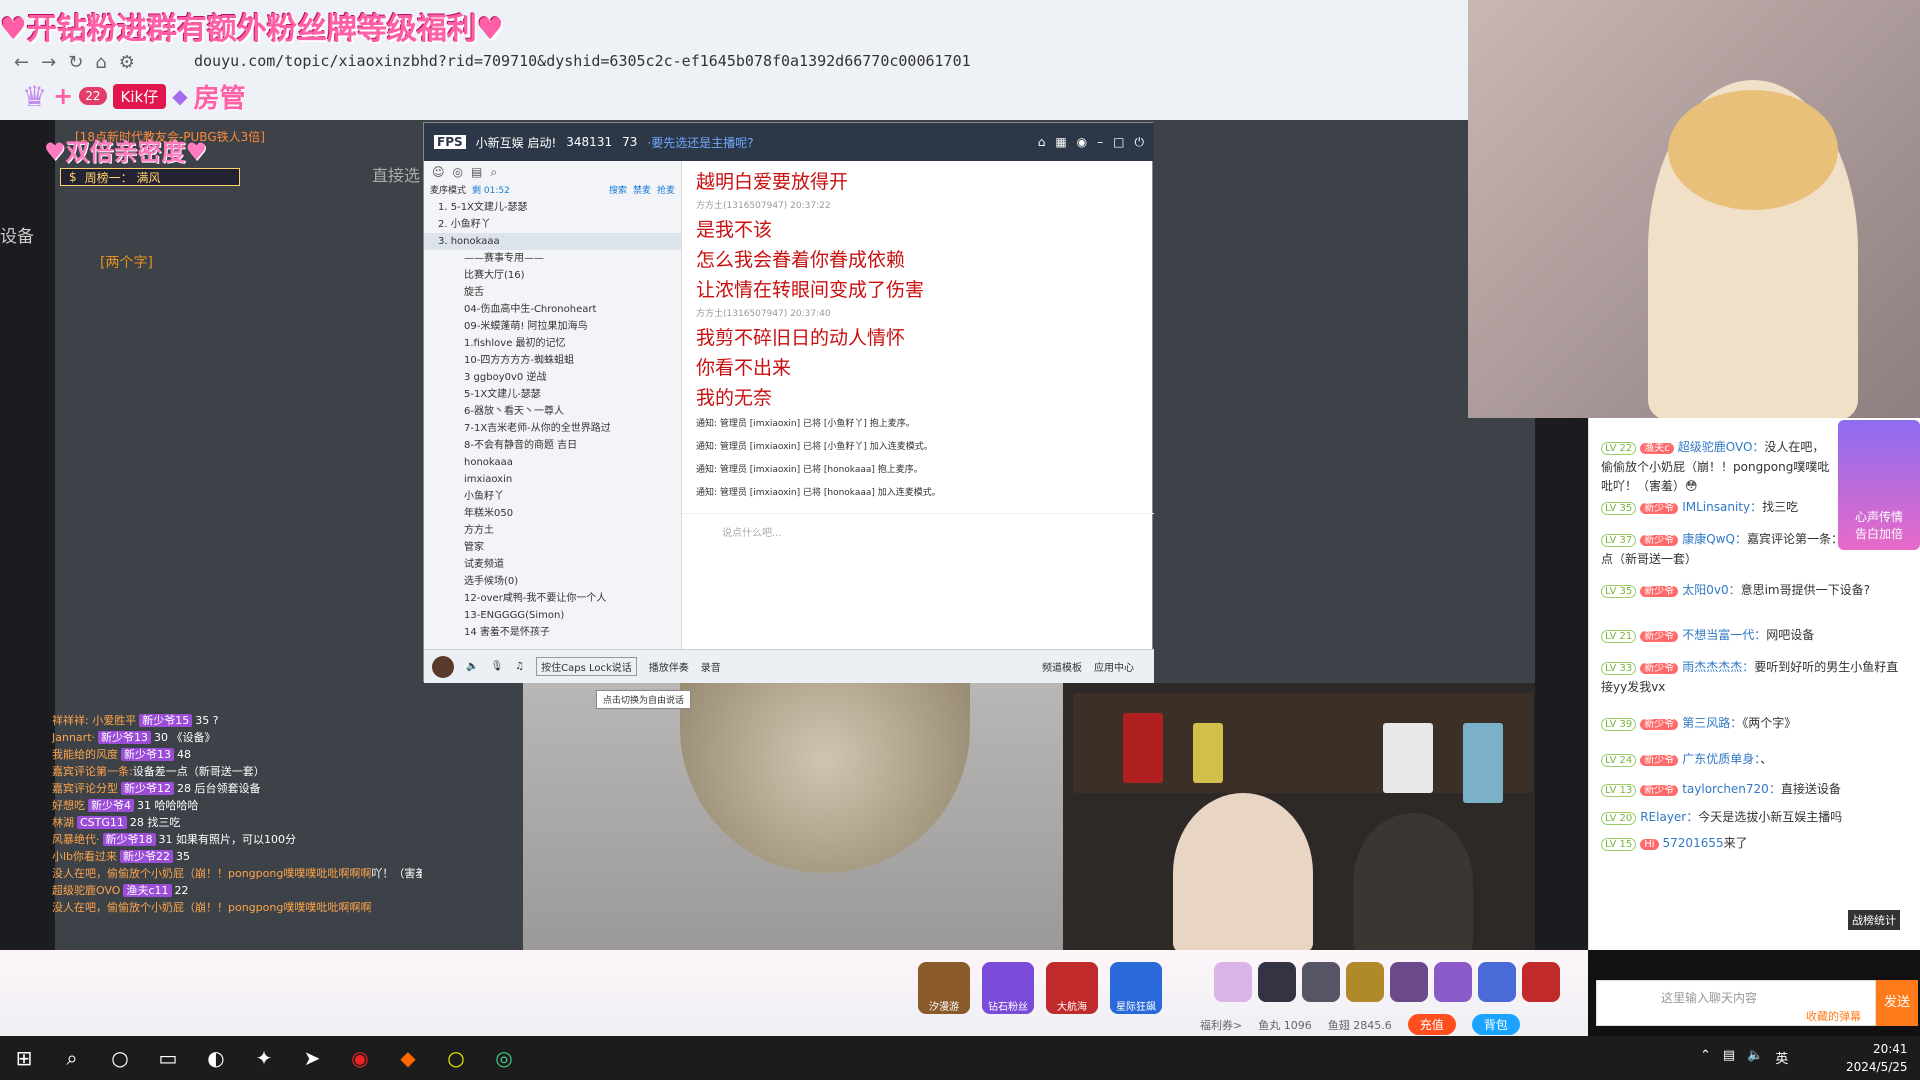 This screenshot has height=1080, width=1920. I want to click on channel-item: 试麦频道, so click(552, 564).